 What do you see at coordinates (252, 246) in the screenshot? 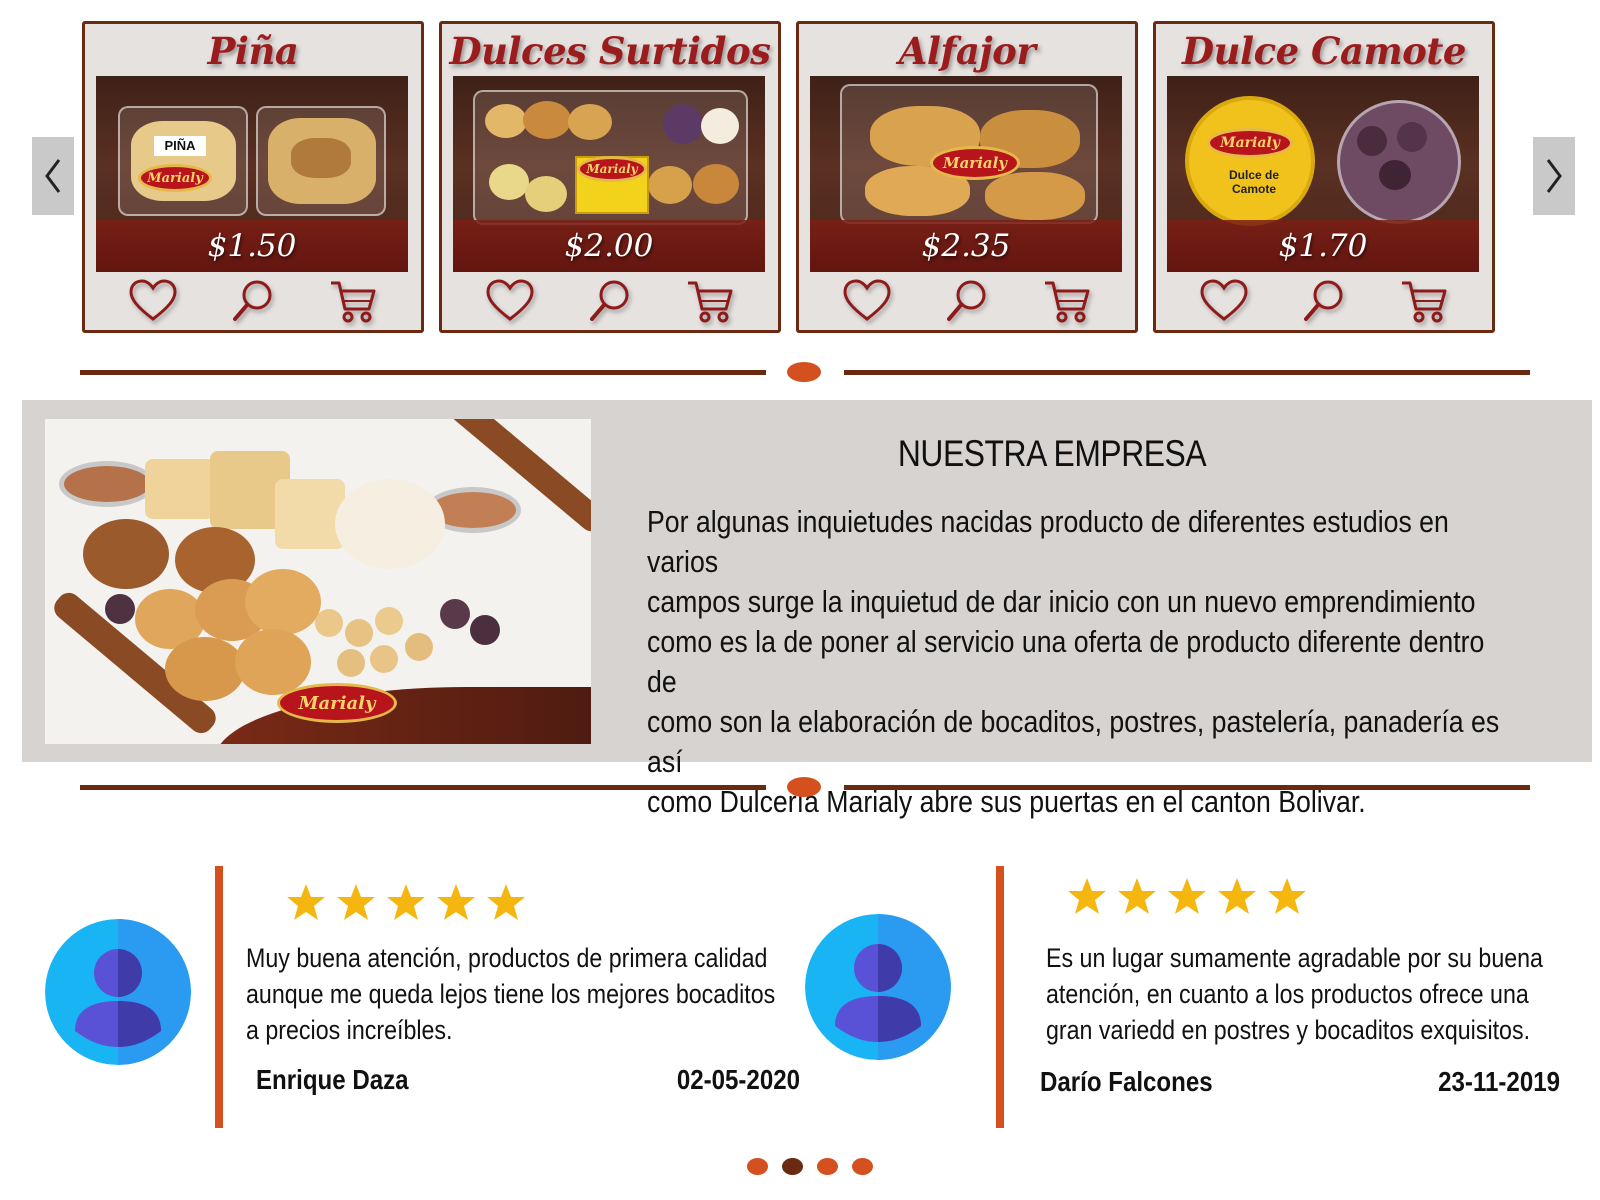
I see `product-price: $1.50` at bounding box center [252, 246].